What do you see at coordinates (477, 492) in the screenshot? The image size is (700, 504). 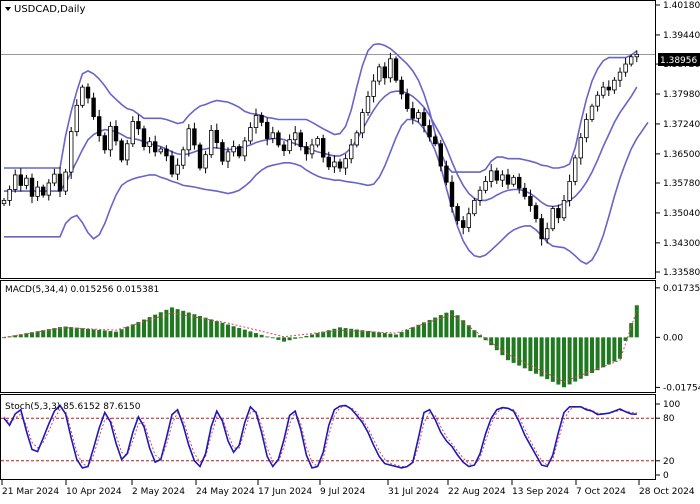 I see `x-axis-tick-label: 22 Aug 2024` at bounding box center [477, 492].